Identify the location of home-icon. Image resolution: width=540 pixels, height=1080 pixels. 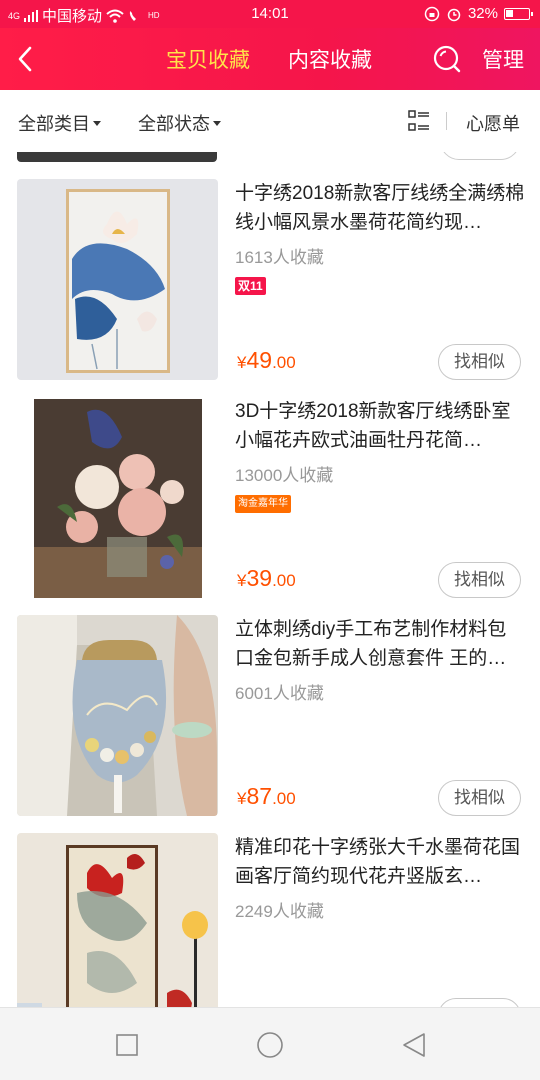
(270, 1045).